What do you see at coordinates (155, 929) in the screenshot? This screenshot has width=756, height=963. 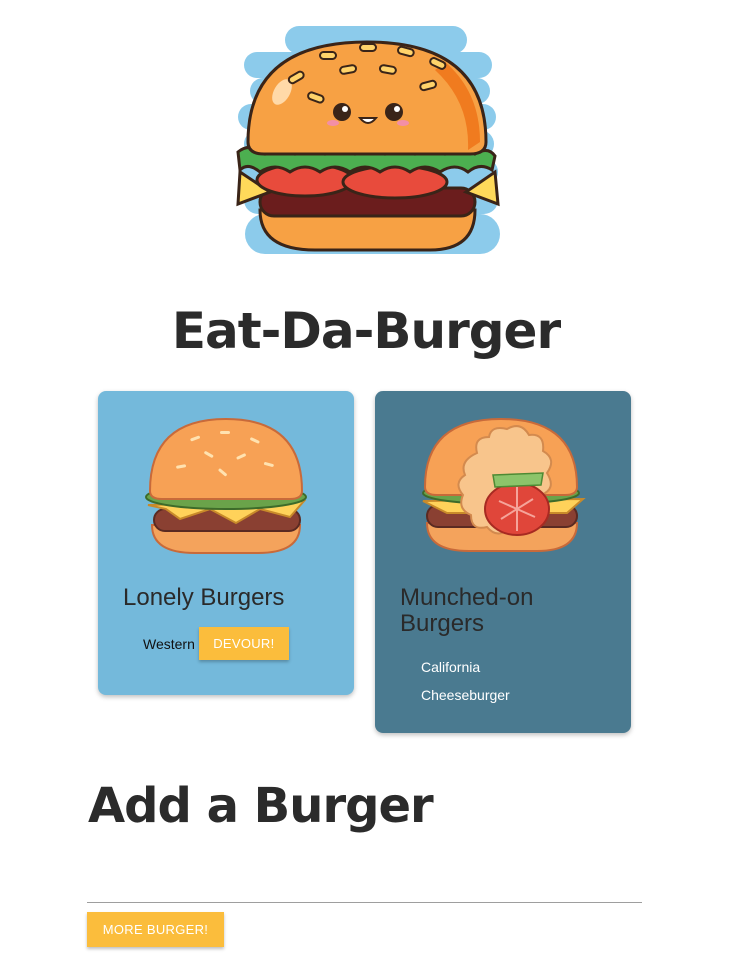 I see `more-burger-button: MORE BURGER!` at bounding box center [155, 929].